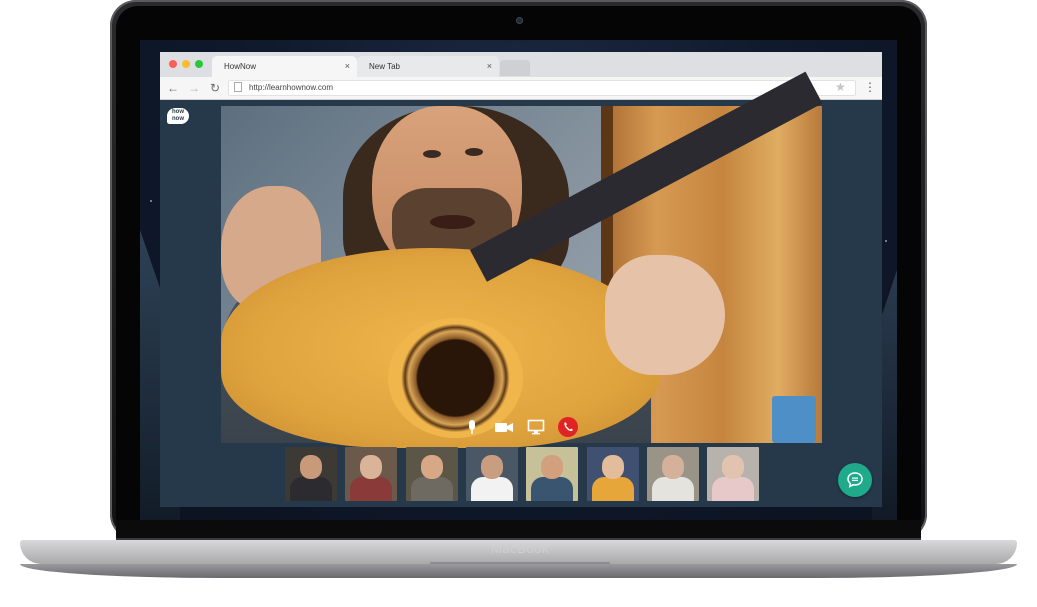  Describe the element at coordinates (518, 571) in the screenshot. I see `laptop-base-bottom` at that location.